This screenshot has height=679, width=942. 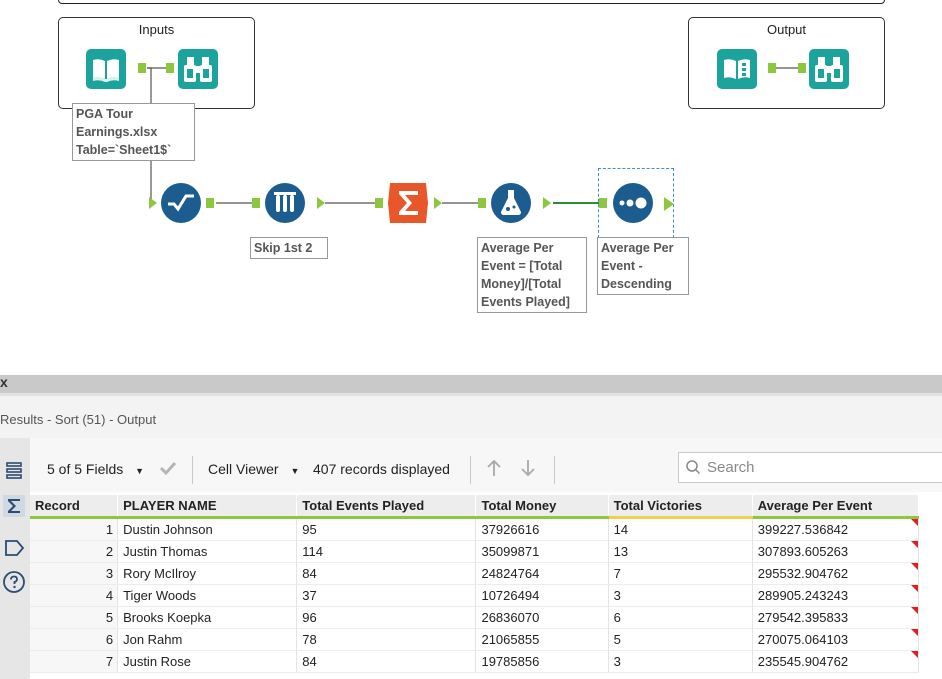 What do you see at coordinates (386, 639) in the screenshot?
I see `total-events-cell: 78` at bounding box center [386, 639].